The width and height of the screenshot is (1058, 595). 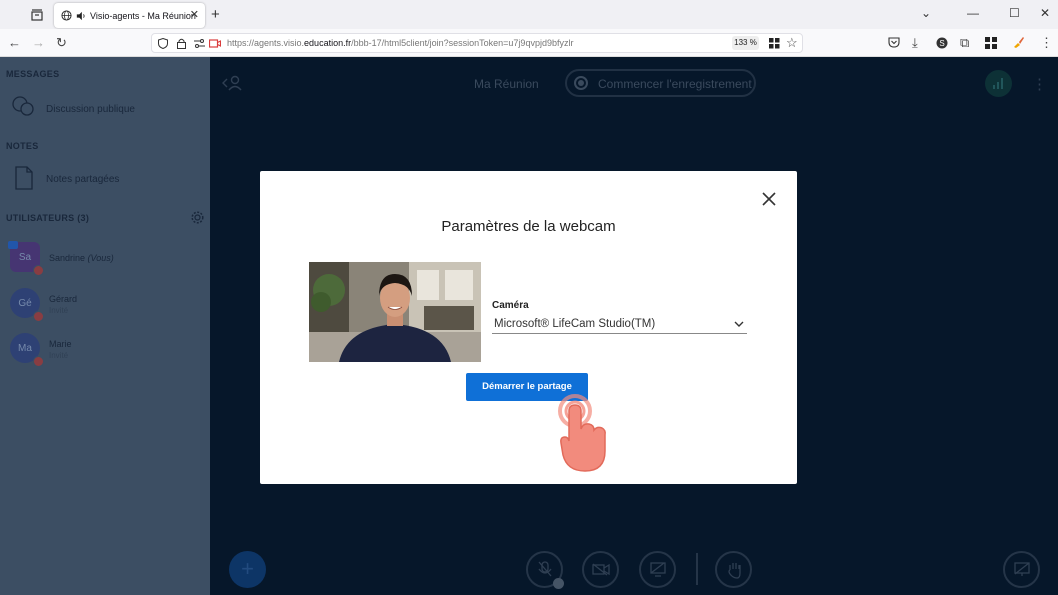 I want to click on maximize-icon: ☐, so click(x=1014, y=13).